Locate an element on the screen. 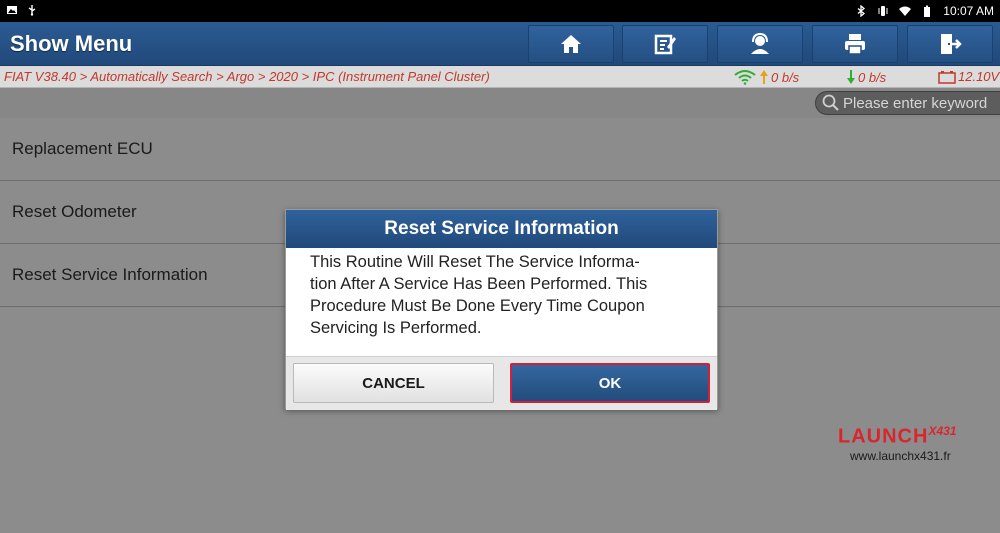  upload-rate: 0 b/s is located at coordinates (766, 77).